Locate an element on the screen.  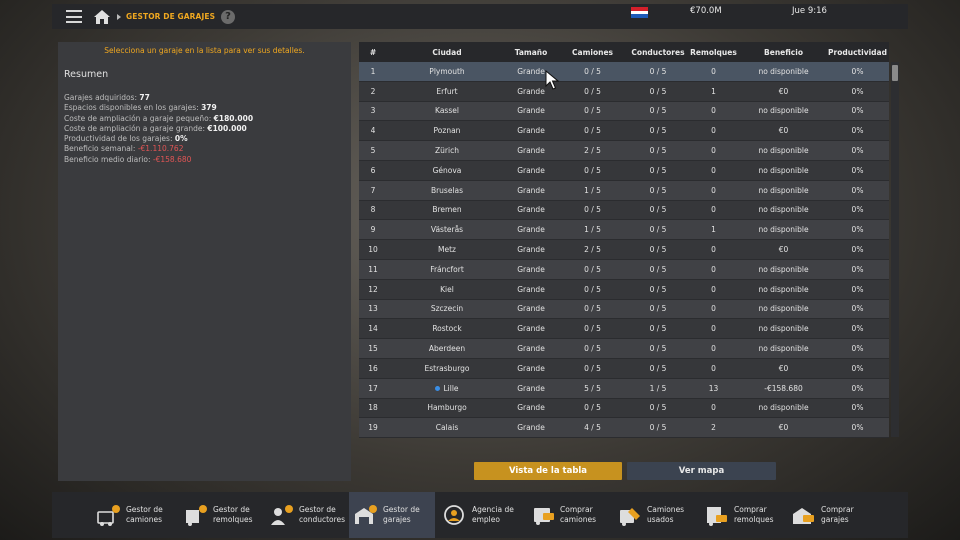
header-productivity: Productividad is located at coordinates (857, 52).